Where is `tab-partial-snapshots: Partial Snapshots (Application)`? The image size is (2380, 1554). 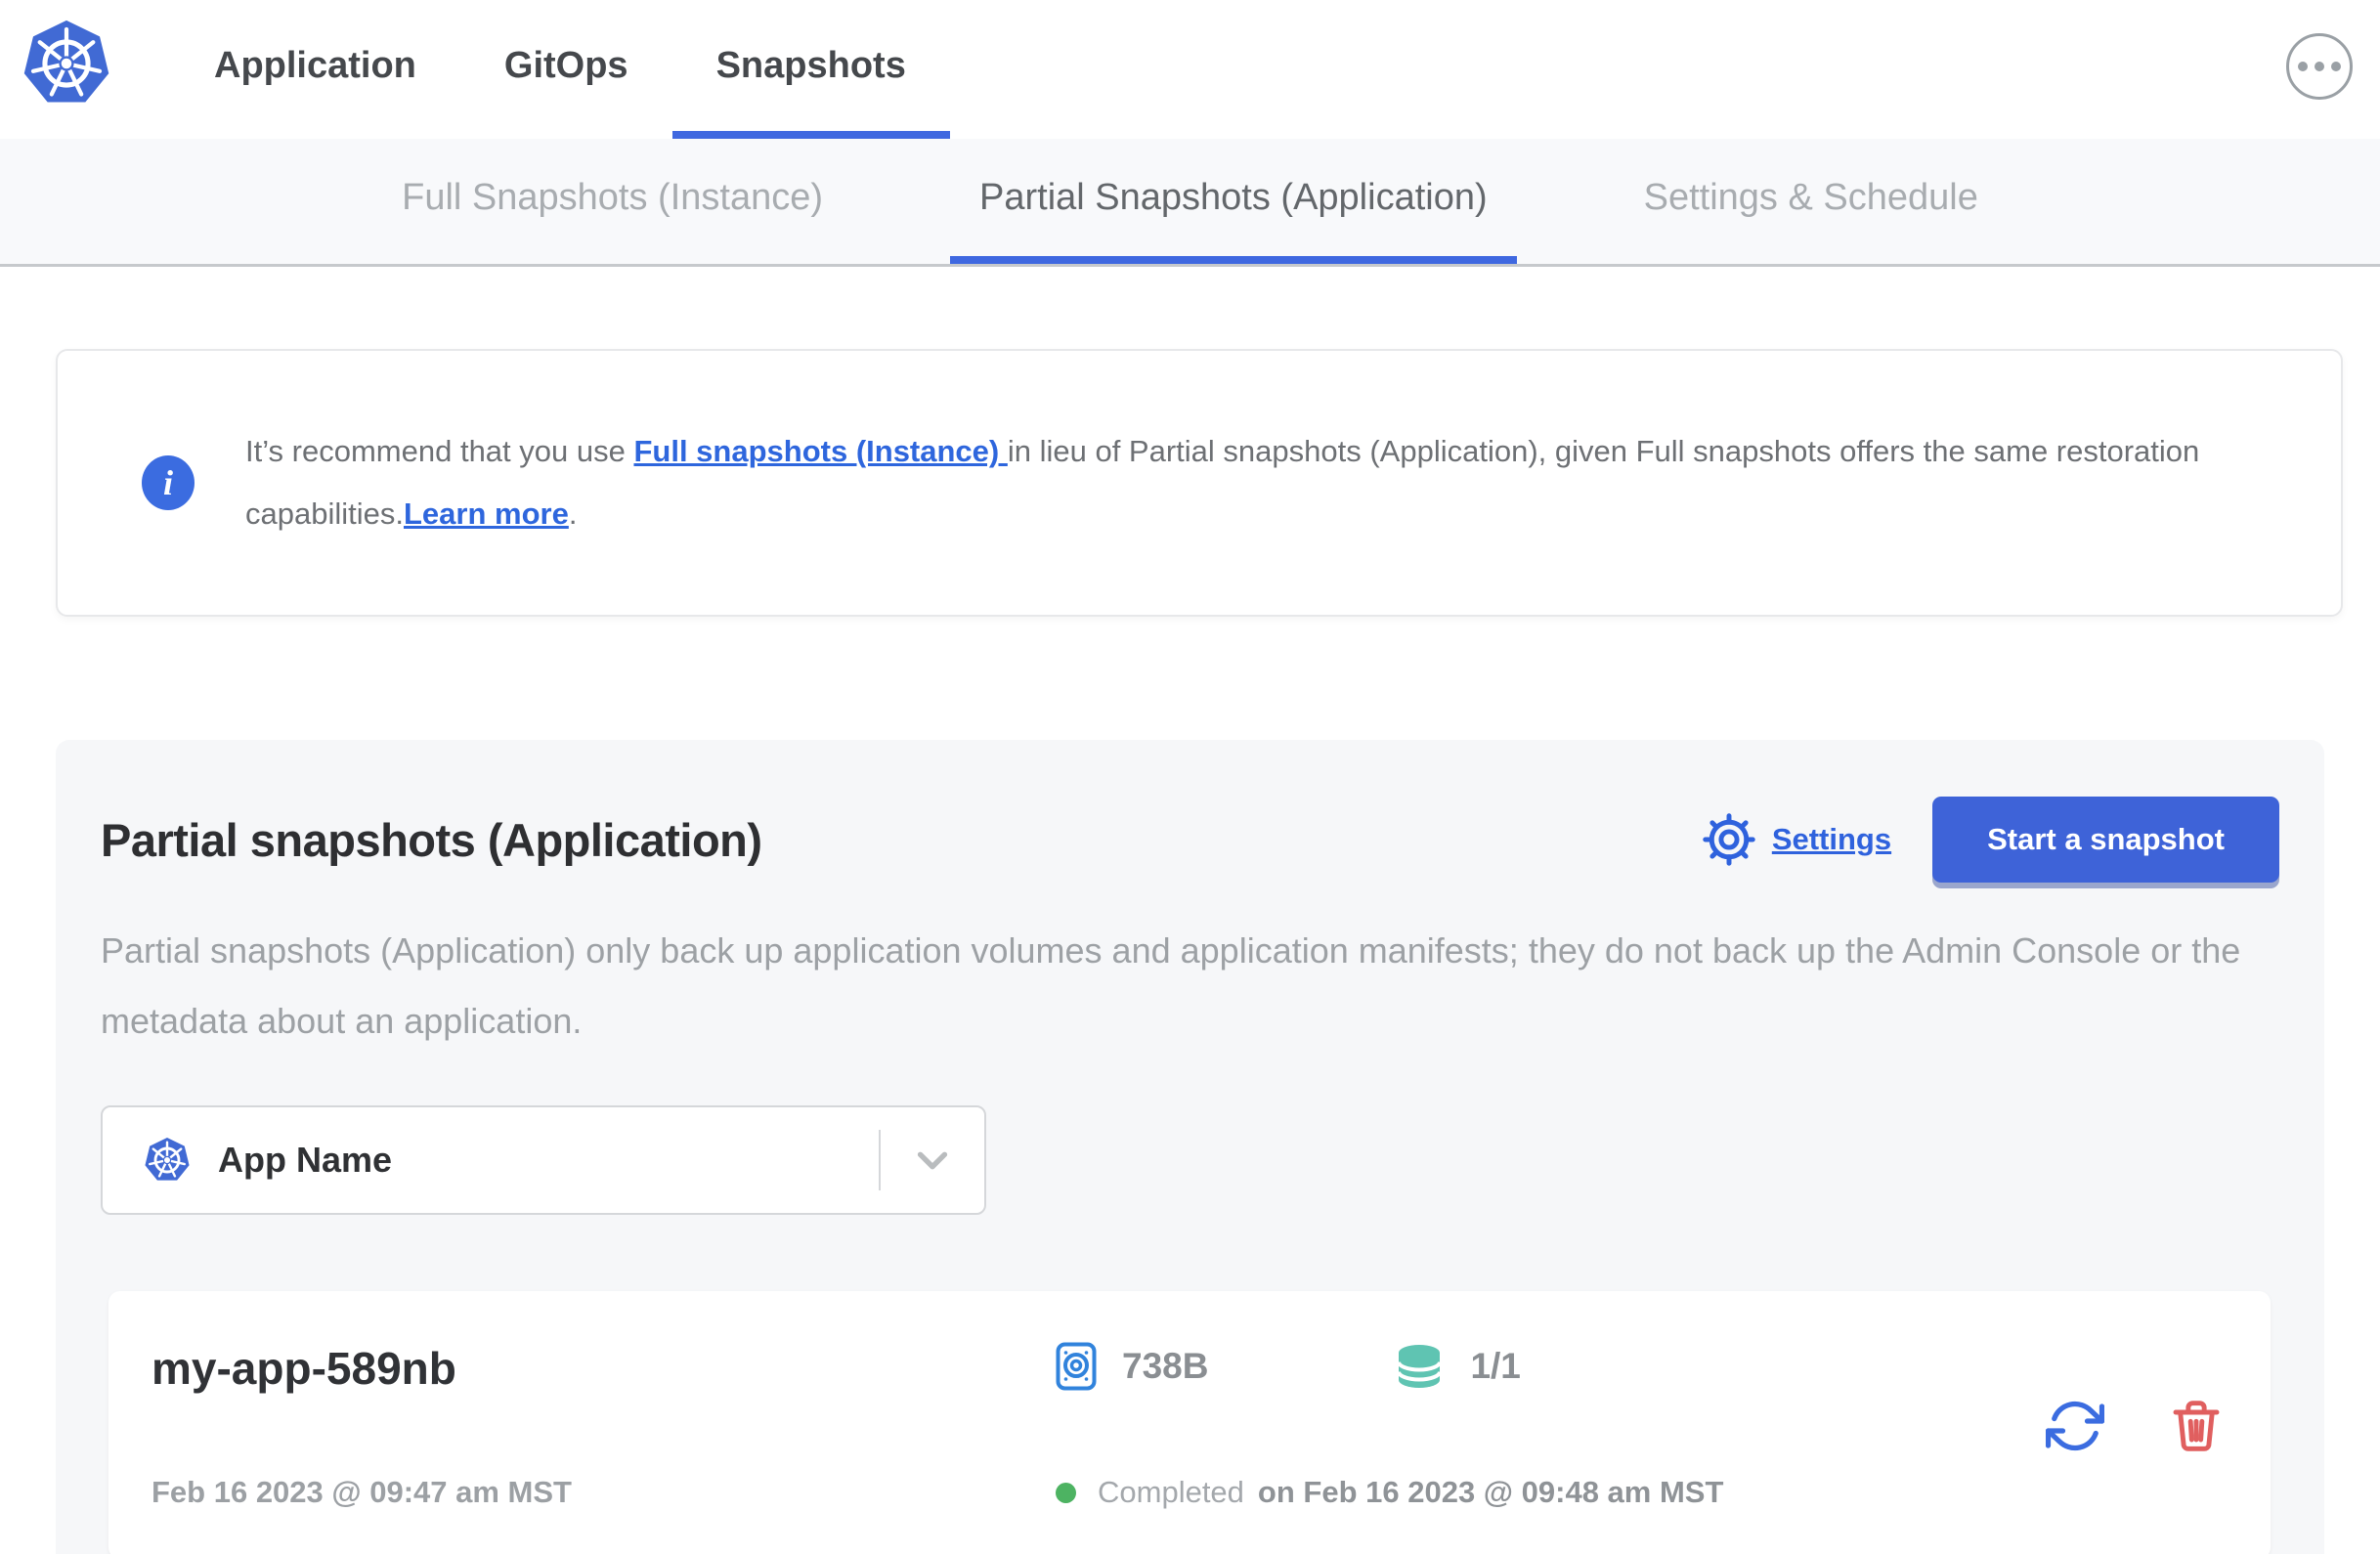
tab-partial-snapshots: Partial Snapshots (Application) is located at coordinates (1233, 201).